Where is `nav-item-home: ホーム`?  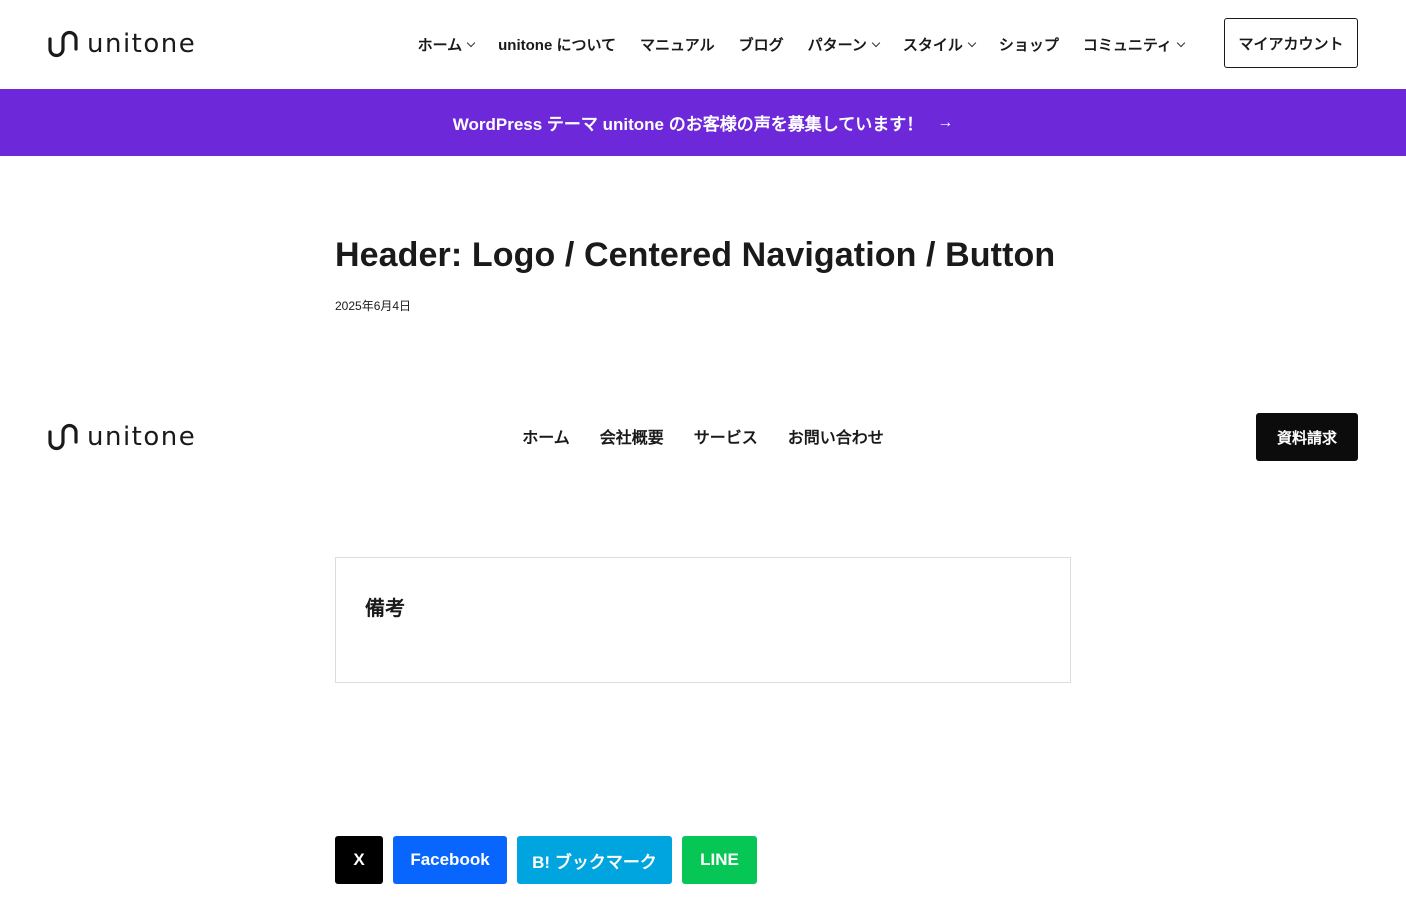 nav-item-home: ホーム is located at coordinates (446, 44).